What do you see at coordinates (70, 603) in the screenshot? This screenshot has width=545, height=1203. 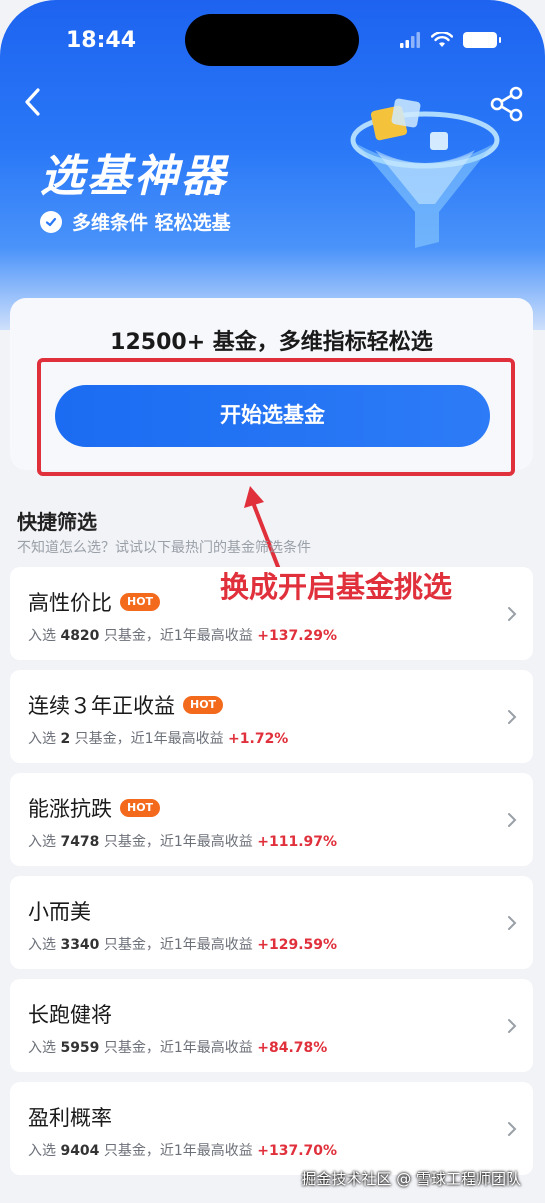 I see `filter-item-name: 高性价比` at bounding box center [70, 603].